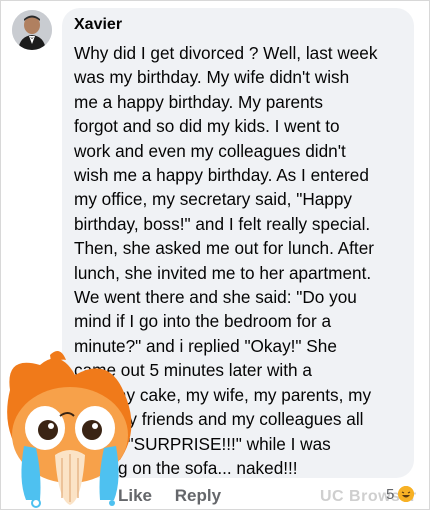 This screenshot has width=430, height=515. Describe the element at coordinates (223, 272) in the screenshot. I see `comment-line: lunch, she invited me to her apartment.` at that location.